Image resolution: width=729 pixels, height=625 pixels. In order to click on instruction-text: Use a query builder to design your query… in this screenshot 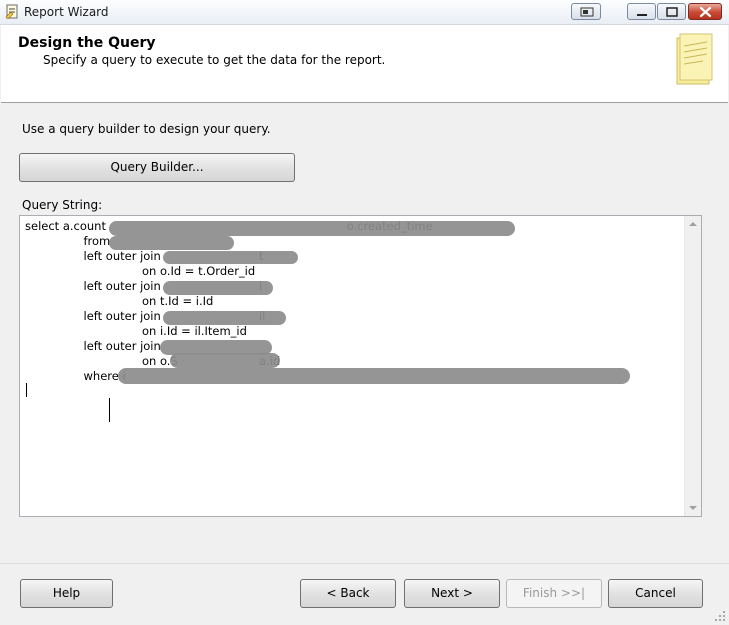, I will do `click(146, 129)`.